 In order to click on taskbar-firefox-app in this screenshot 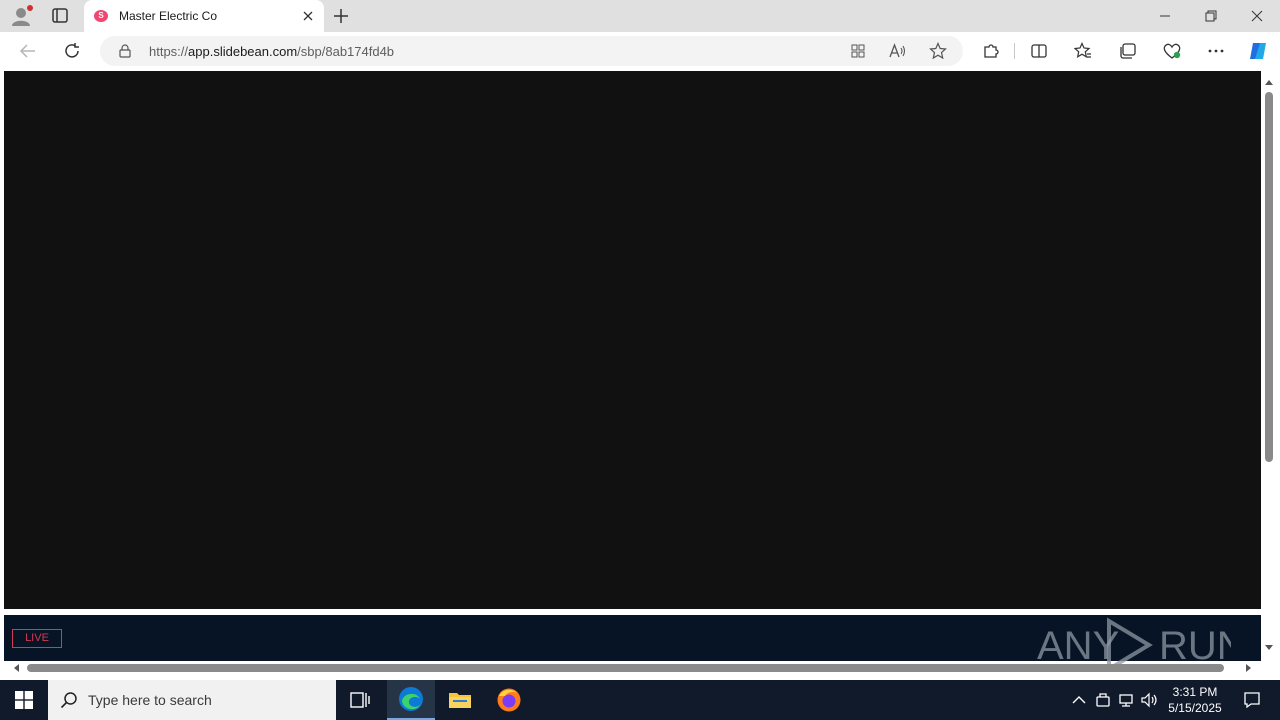, I will do `click(509, 700)`.